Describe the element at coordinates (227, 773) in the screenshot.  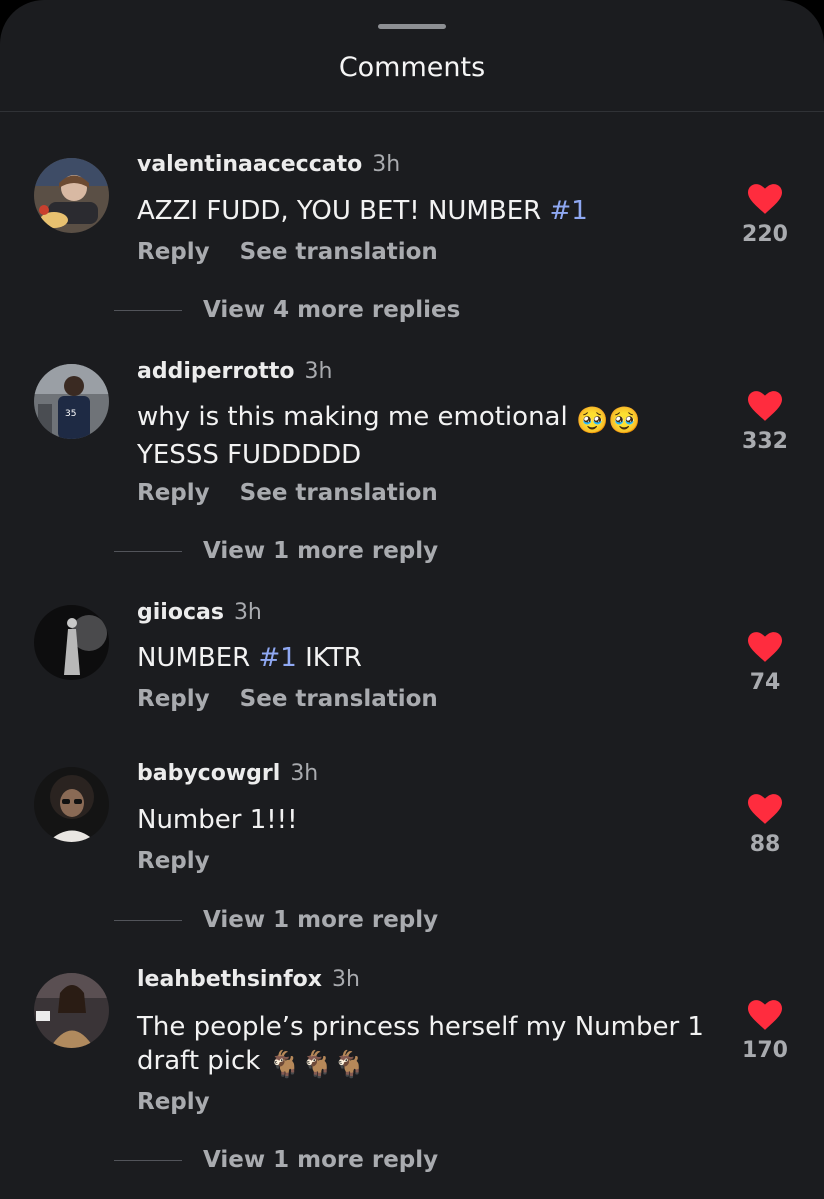
I see `comment-username: babycowgrl 3h` at that location.